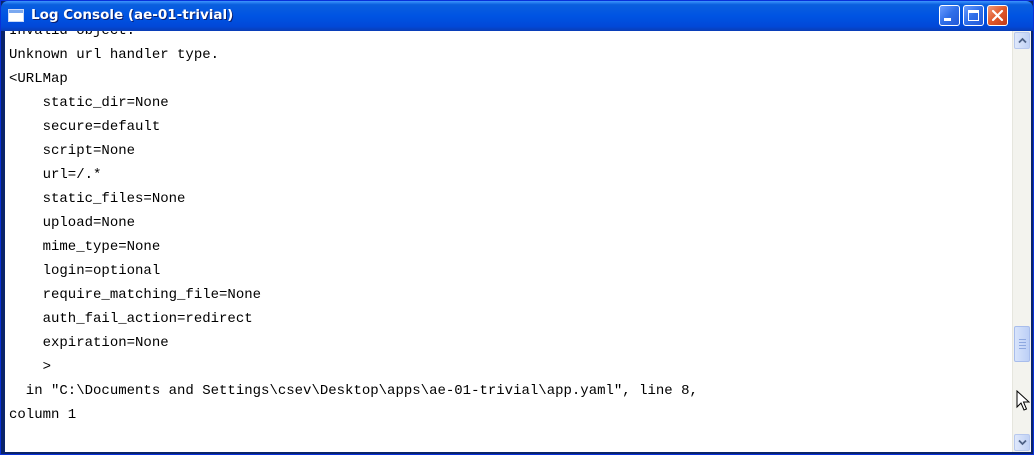 The image size is (1034, 455). What do you see at coordinates (72, 35) in the screenshot?
I see `log-line: Invalid object:` at bounding box center [72, 35].